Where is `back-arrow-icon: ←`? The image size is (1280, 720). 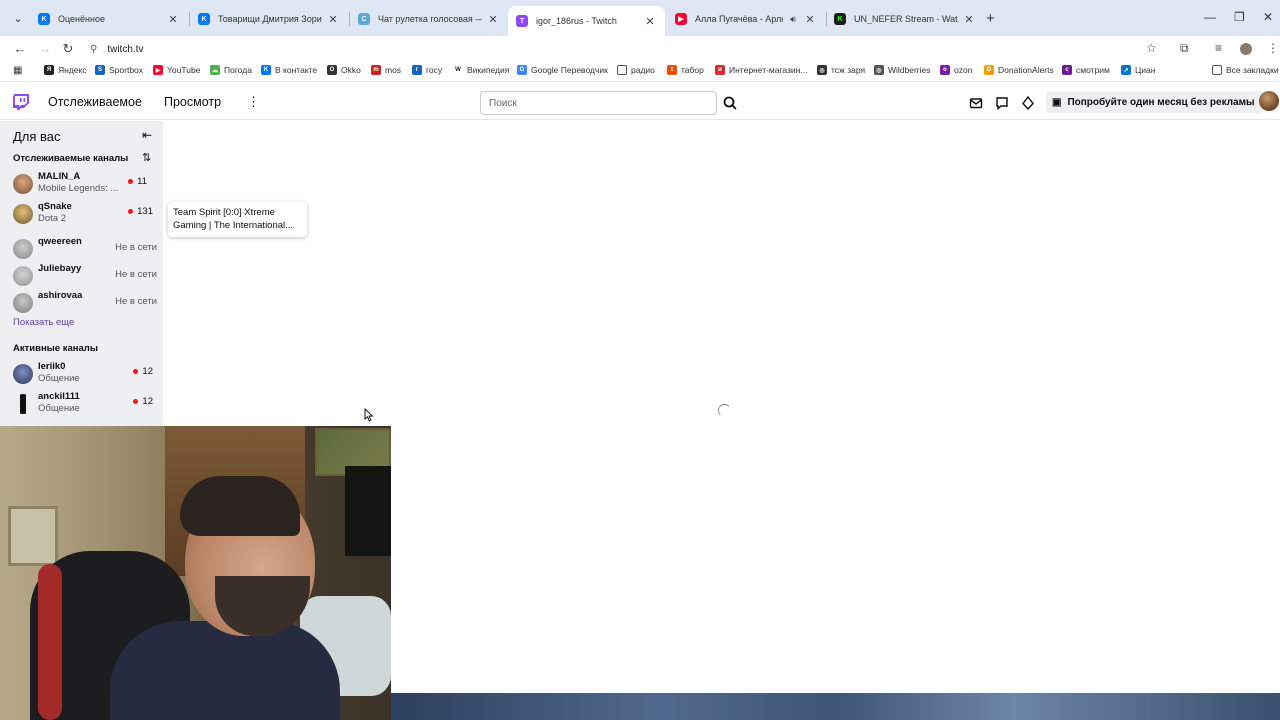
back-arrow-icon: ← is located at coordinates (20, 49).